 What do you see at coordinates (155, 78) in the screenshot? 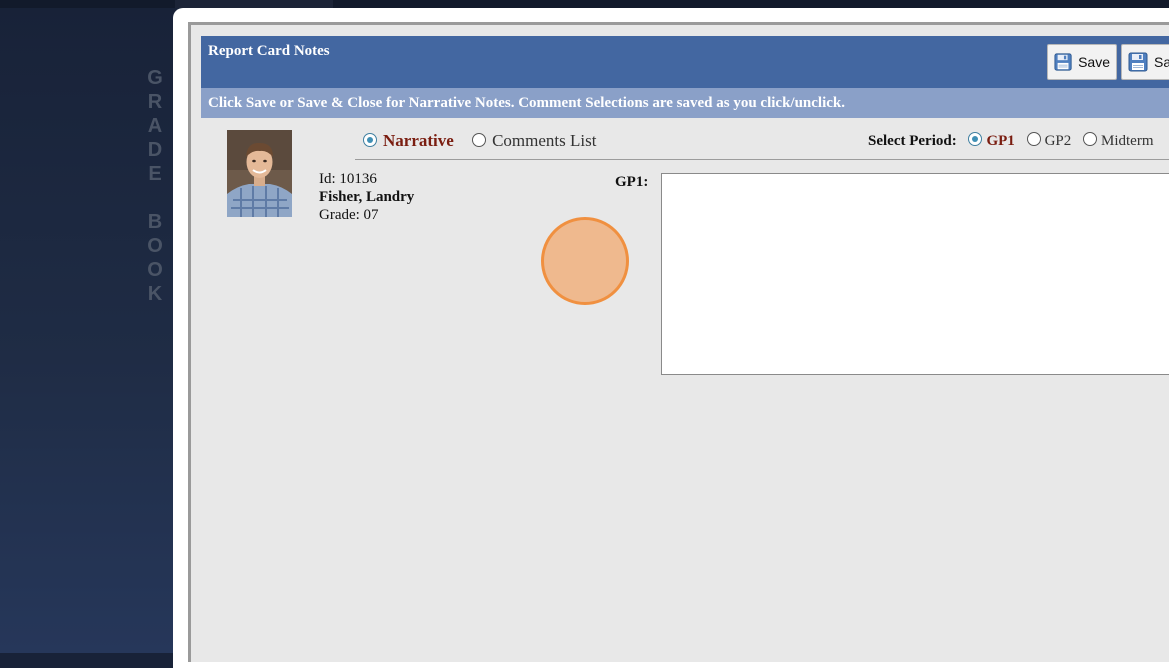
I see `vertical-letter: G` at bounding box center [155, 78].